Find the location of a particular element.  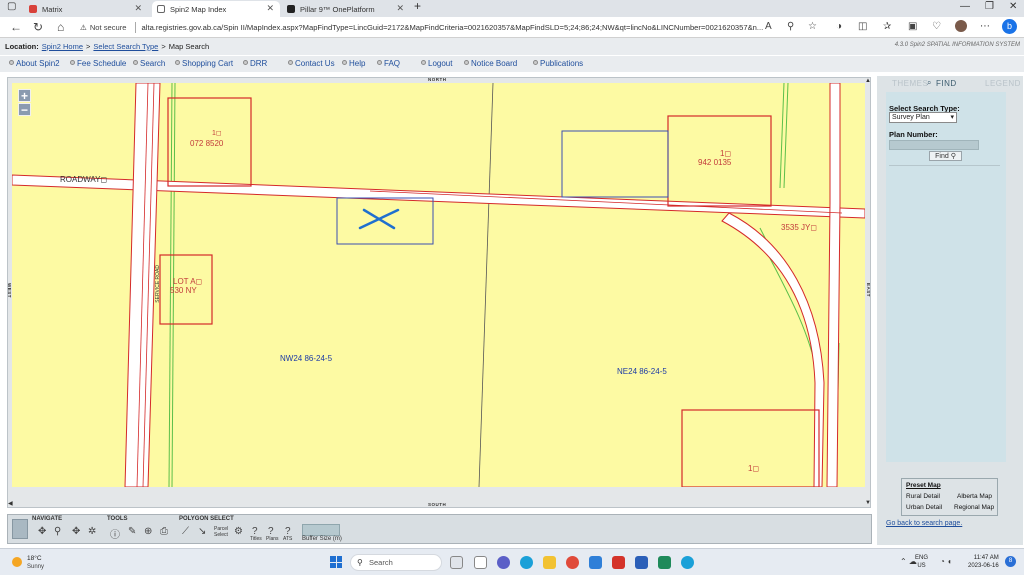

tab-themes: THEMES is located at coordinates (910, 83).